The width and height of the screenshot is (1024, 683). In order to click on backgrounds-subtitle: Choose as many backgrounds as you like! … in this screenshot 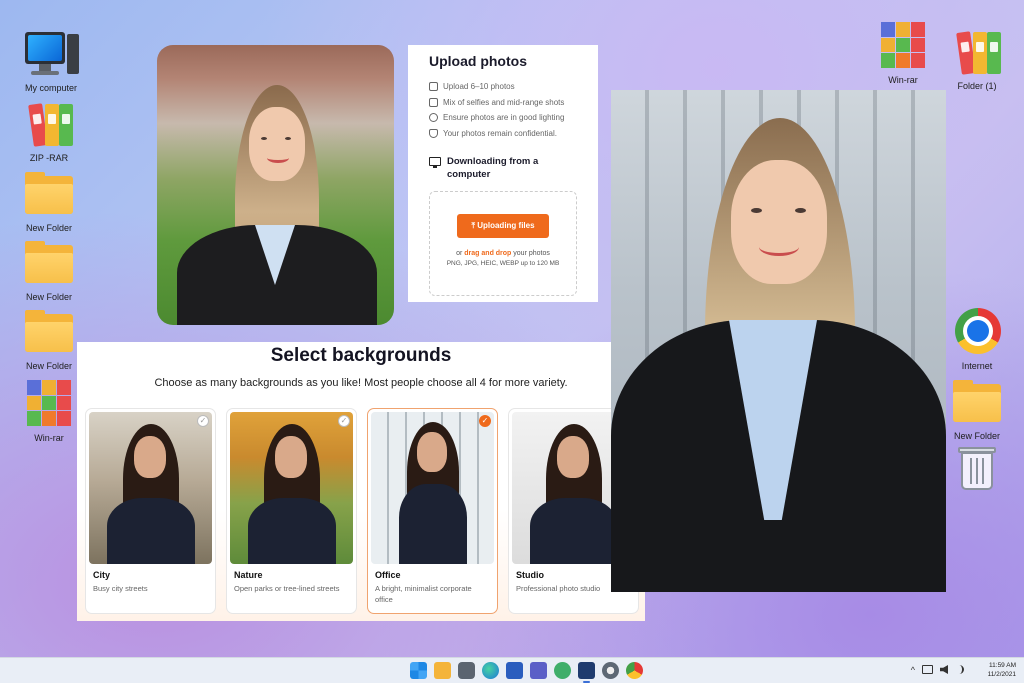, I will do `click(361, 383)`.